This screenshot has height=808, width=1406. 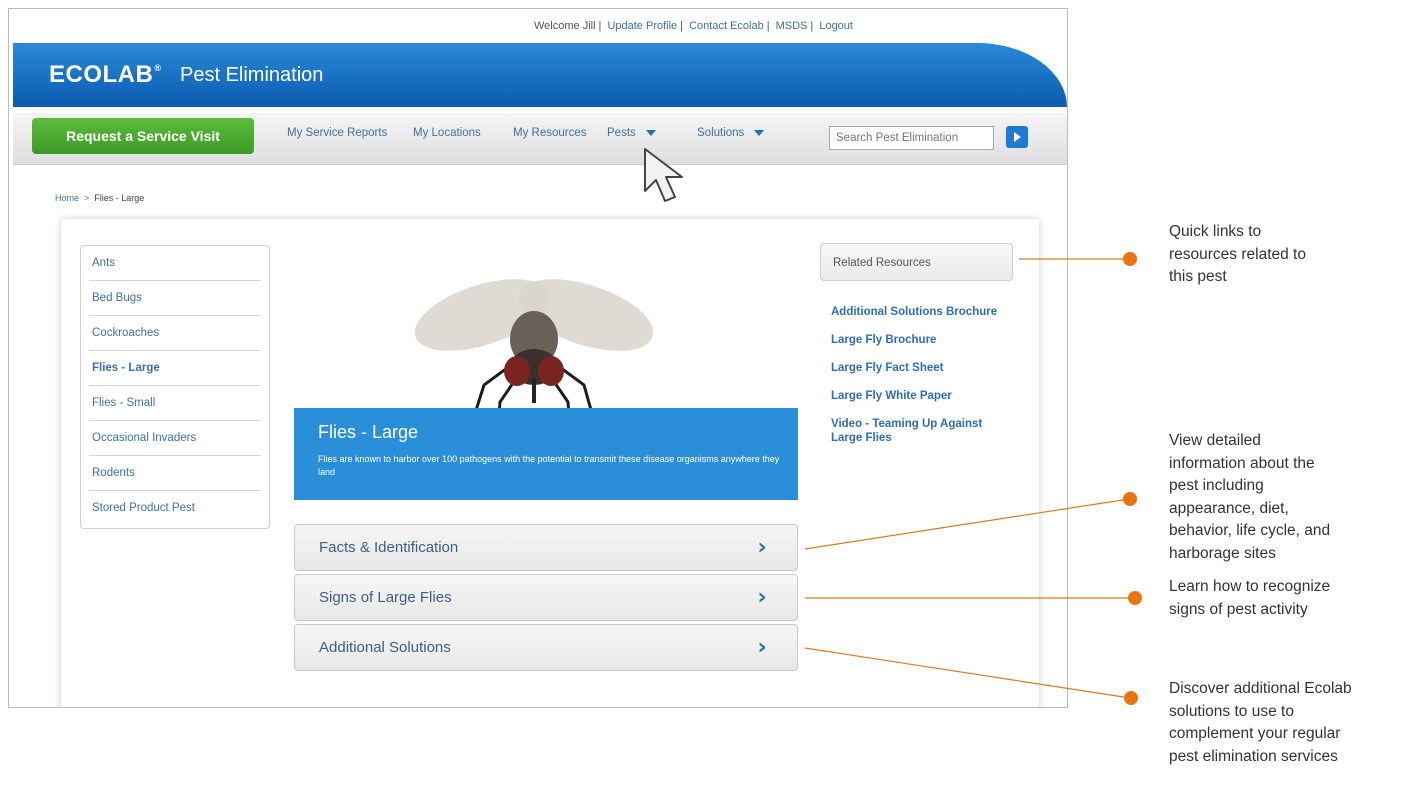 What do you see at coordinates (921, 312) in the screenshot?
I see `related-link-additional-solutions-brochure: Additional Solutions Brochure` at bounding box center [921, 312].